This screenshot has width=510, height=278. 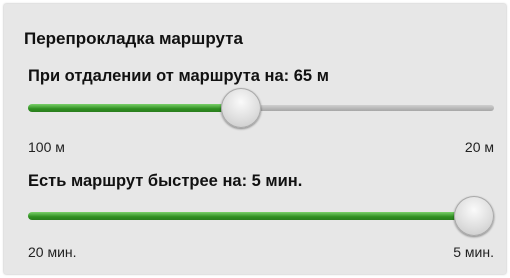 I want to click on faster-route-slider, so click(x=261, y=216).